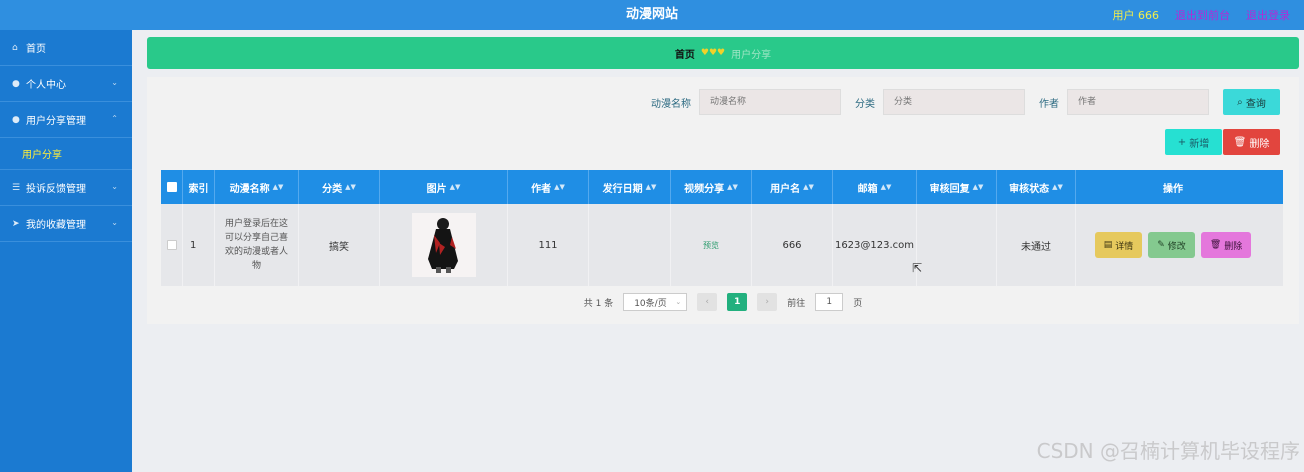  Describe the element at coordinates (1255, 104) in the screenshot. I see `query-button-label: 查询` at that location.